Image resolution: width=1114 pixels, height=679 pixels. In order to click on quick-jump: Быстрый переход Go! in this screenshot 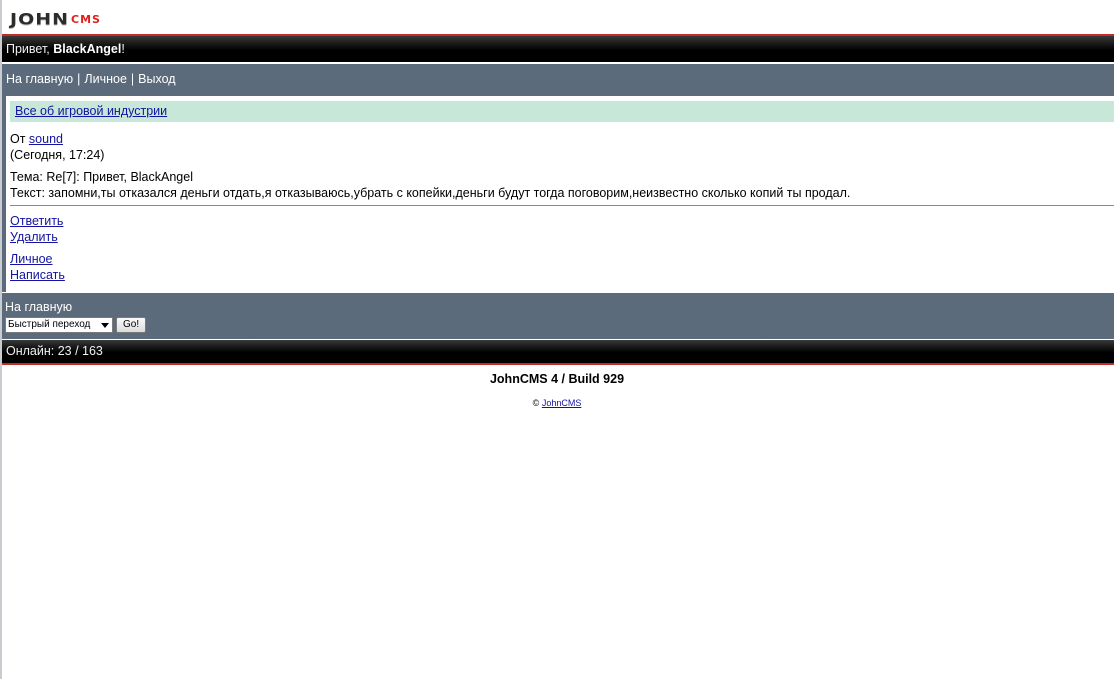, I will do `click(76, 325)`.